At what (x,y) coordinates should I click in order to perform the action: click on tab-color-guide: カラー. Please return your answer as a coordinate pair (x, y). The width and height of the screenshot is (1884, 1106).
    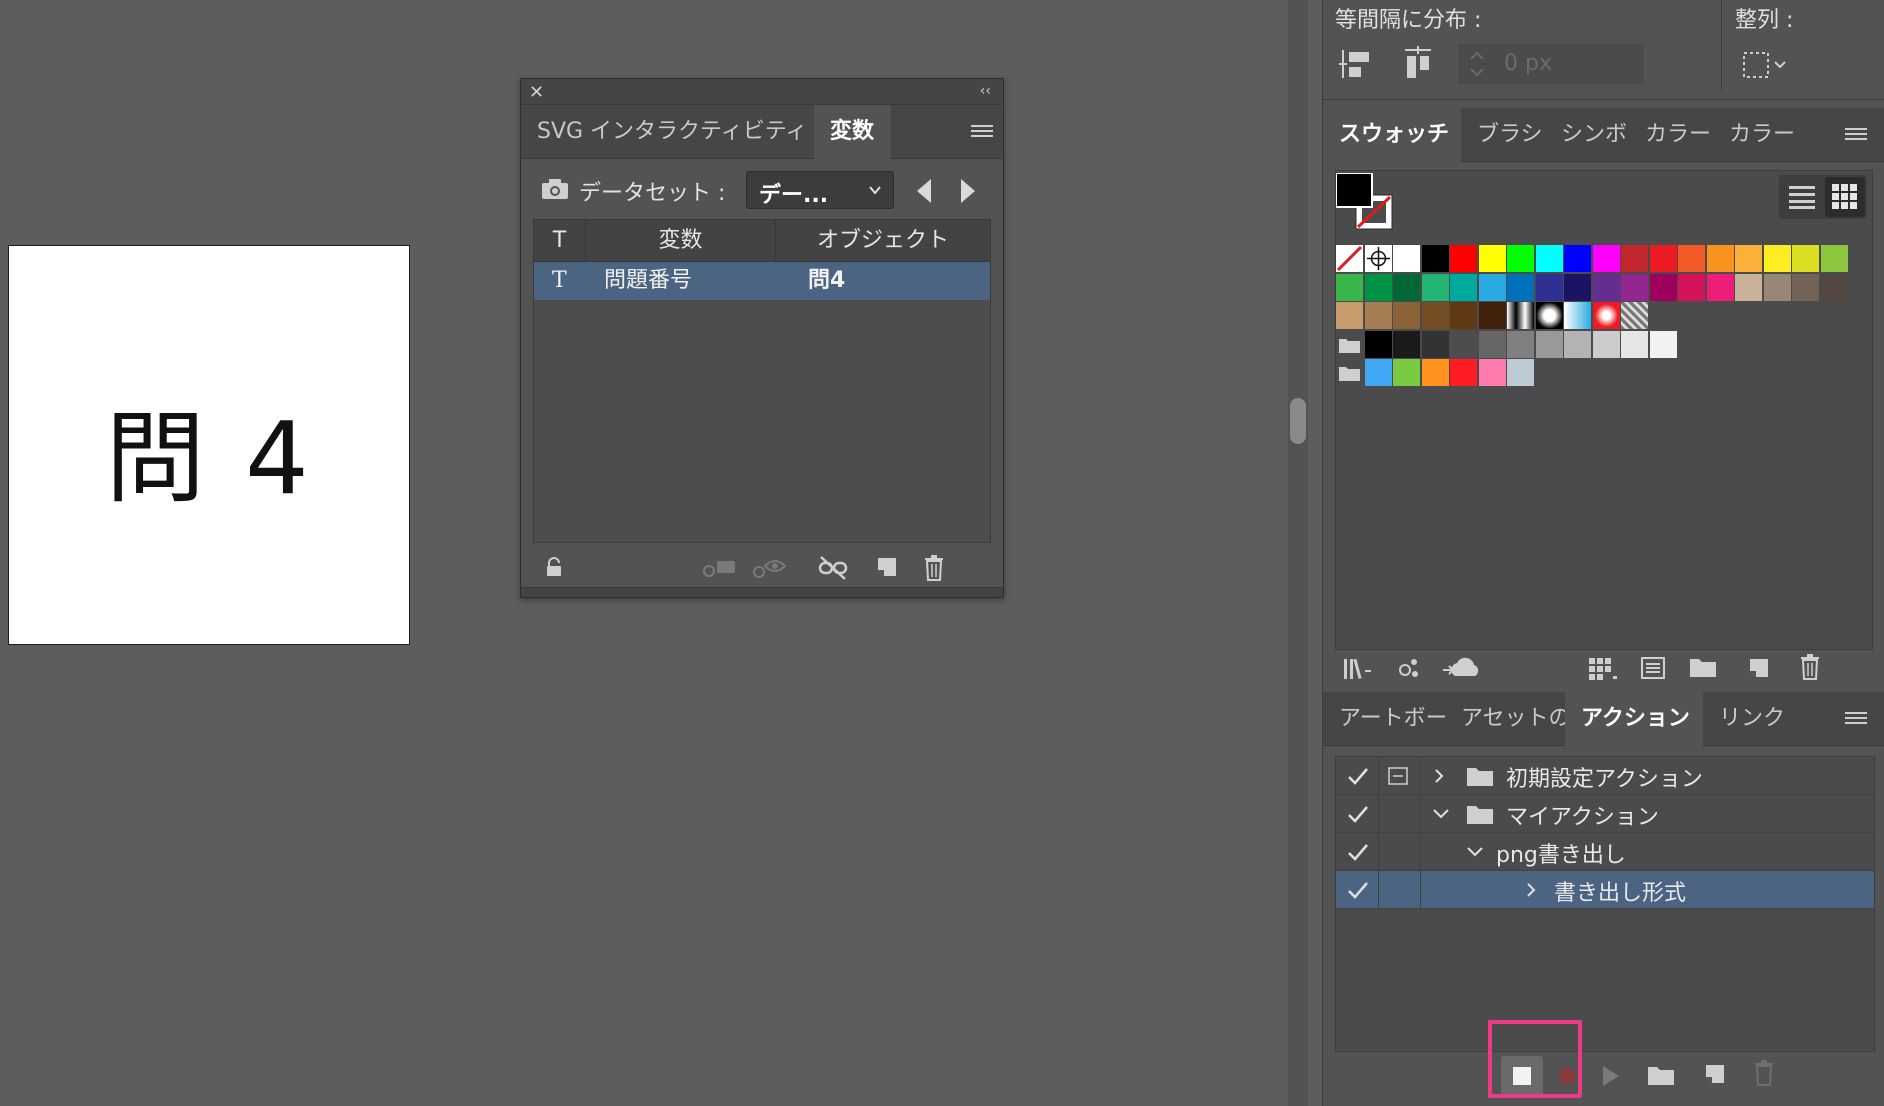
    Looking at the image, I should click on (1755, 135).